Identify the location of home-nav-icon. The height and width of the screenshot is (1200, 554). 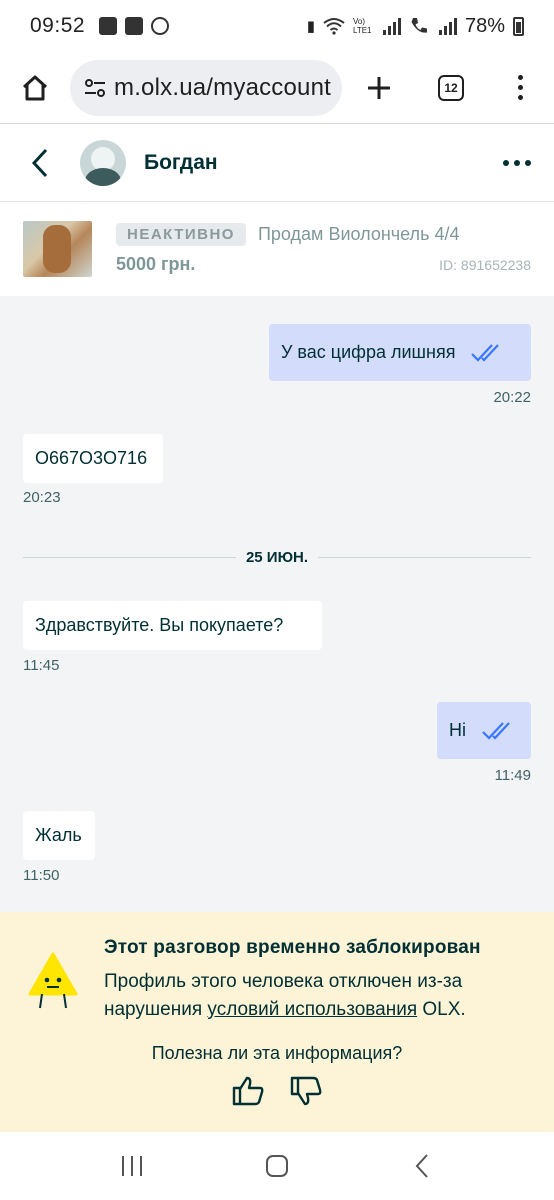
(276, 1166).